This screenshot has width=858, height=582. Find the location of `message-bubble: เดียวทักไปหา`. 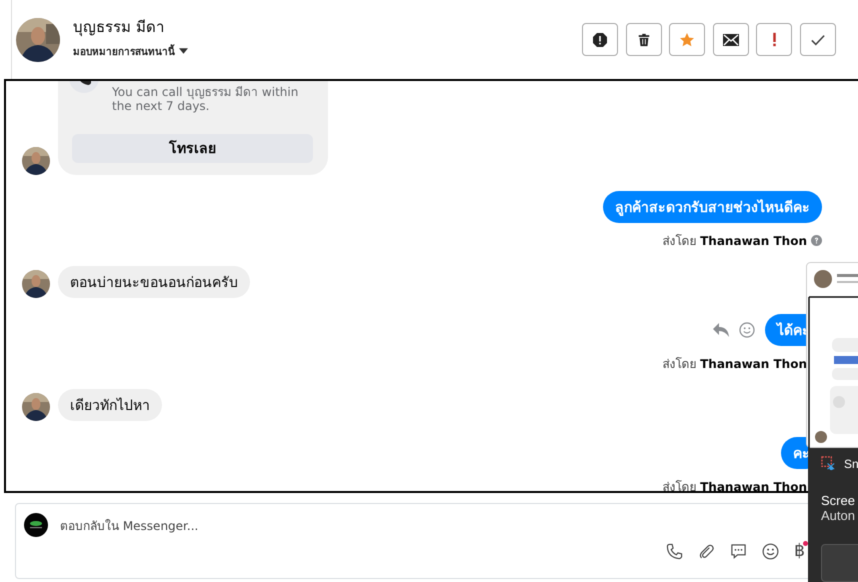

message-bubble: เดียวทักไปหา is located at coordinates (110, 404).